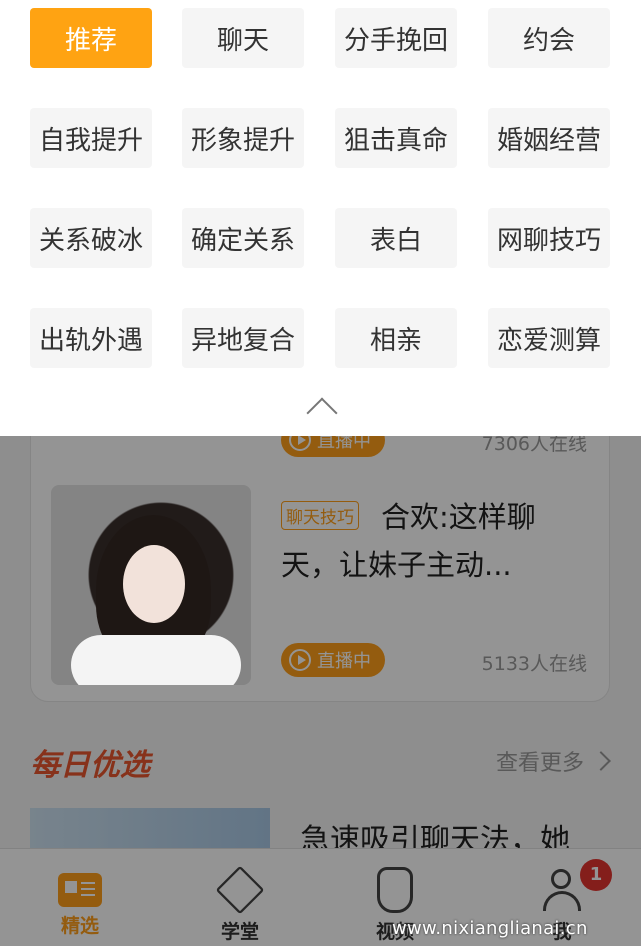 The width and height of the screenshot is (641, 946). What do you see at coordinates (396, 38) in the screenshot?
I see `category-chip: 分手挽回` at bounding box center [396, 38].